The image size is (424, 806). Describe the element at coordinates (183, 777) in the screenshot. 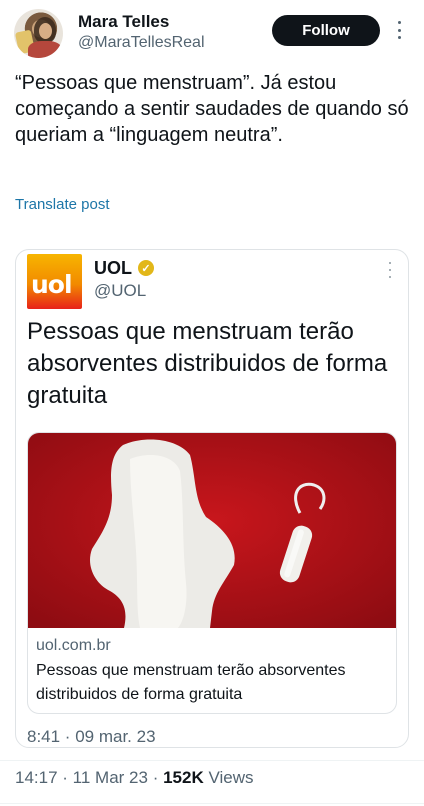

I see `views-count: 152K` at that location.